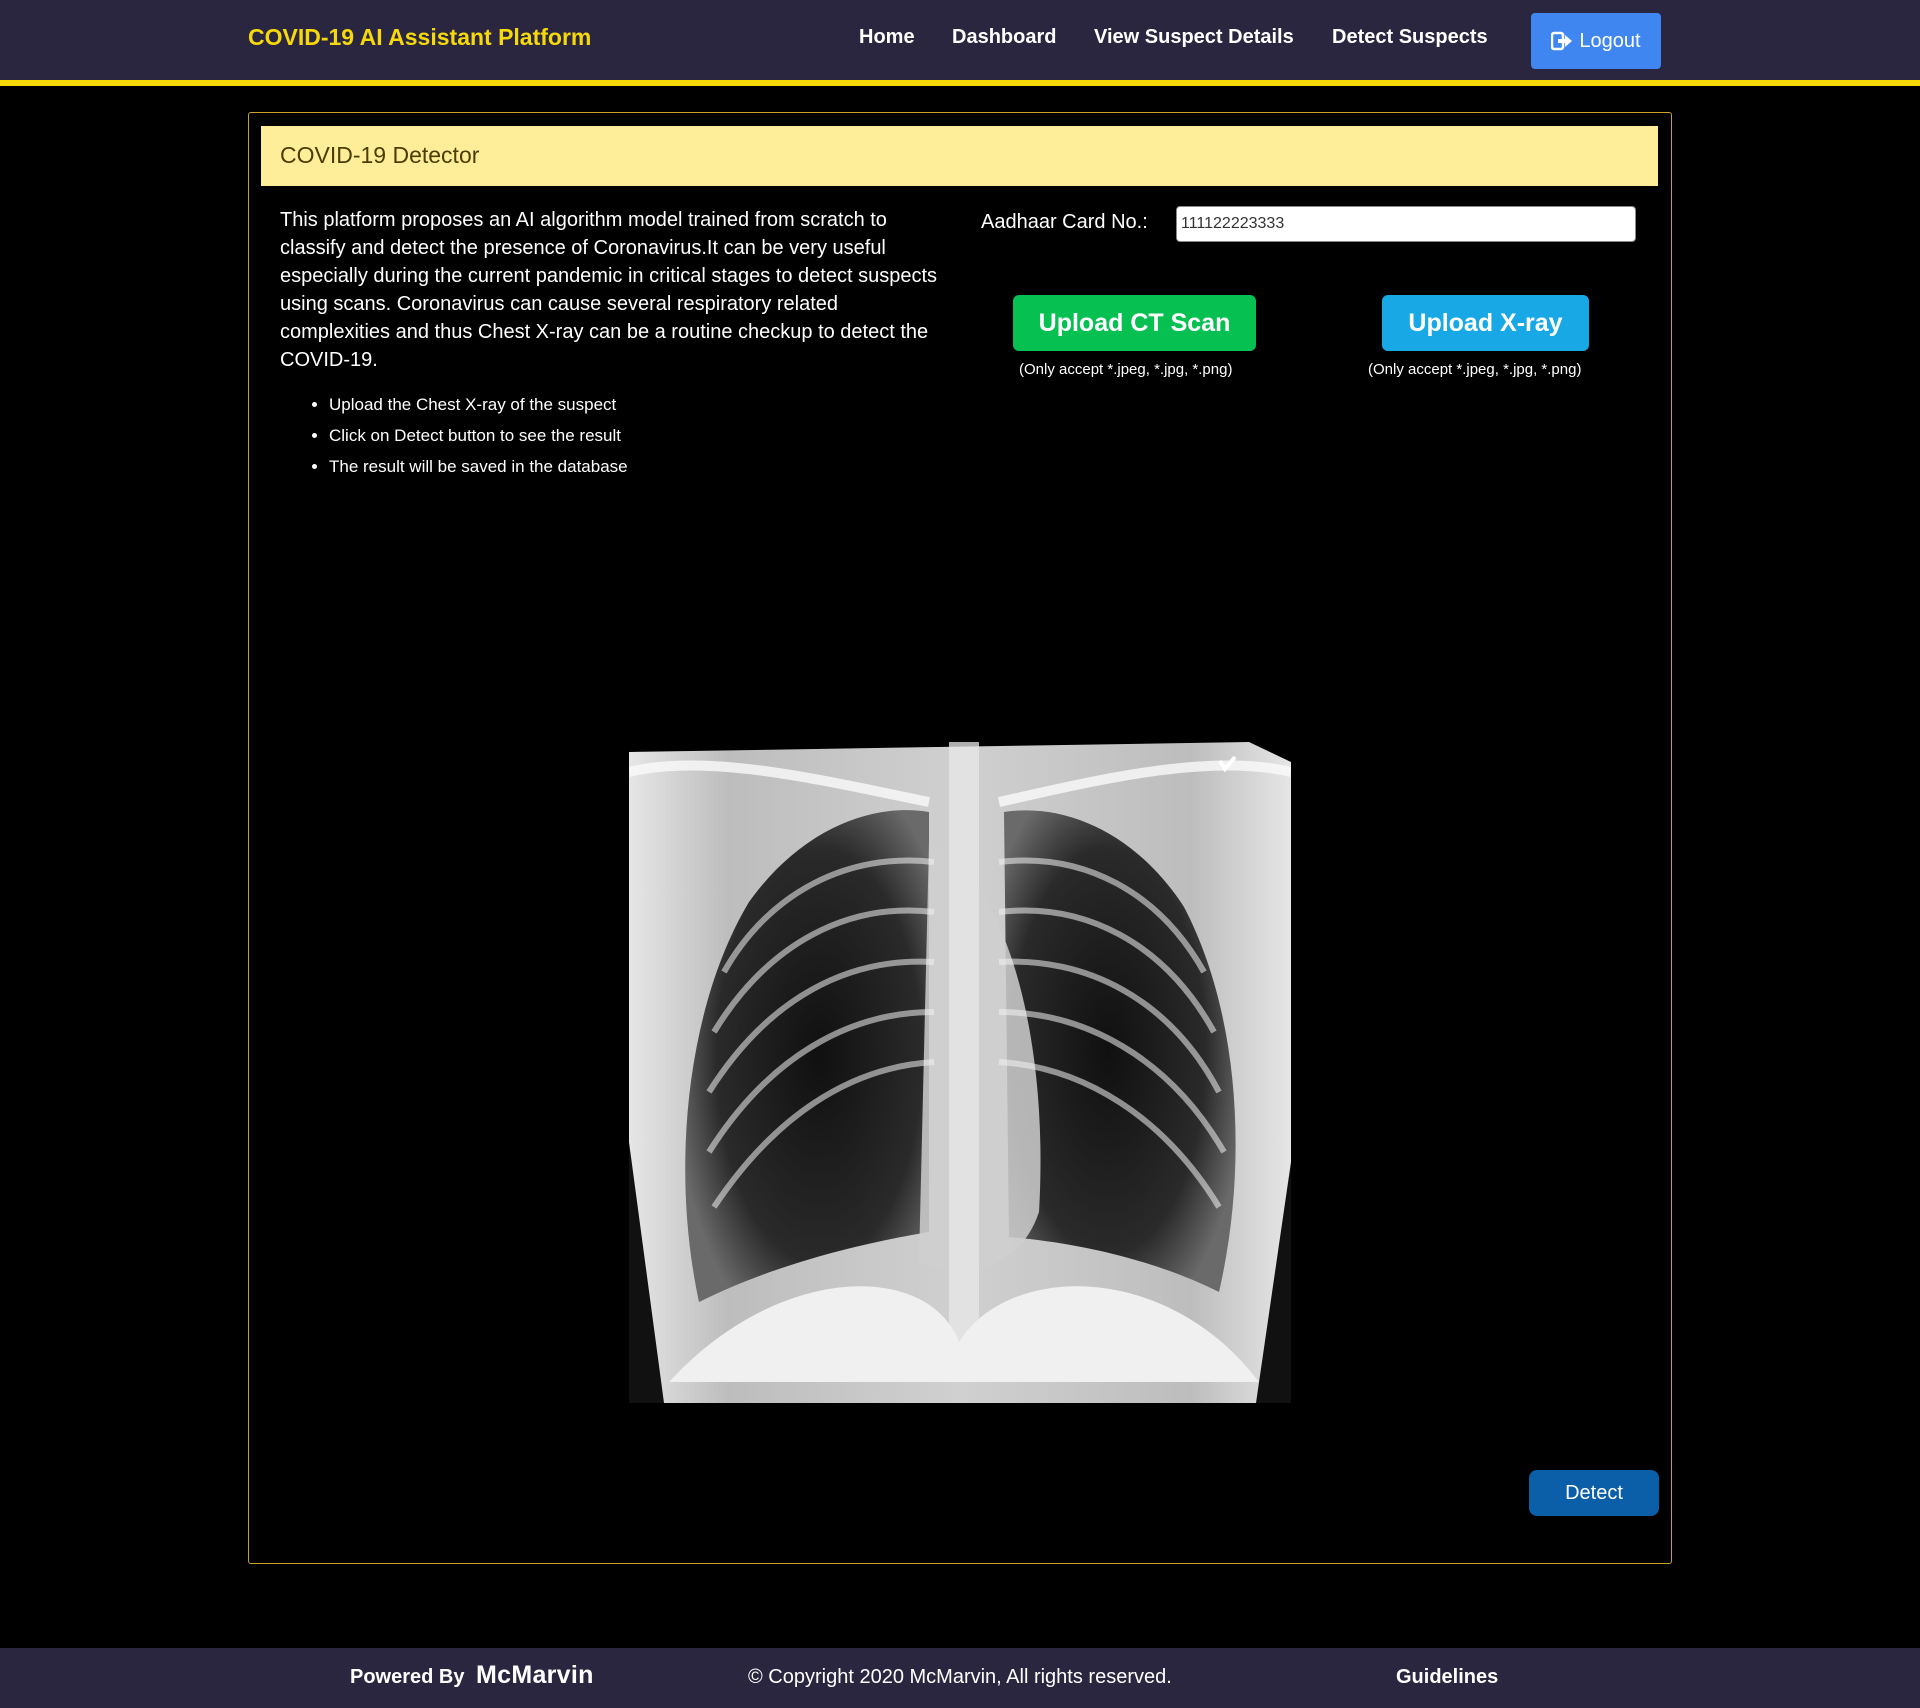  Describe the element at coordinates (1594, 1493) in the screenshot. I see `detect-button: Detect` at that location.